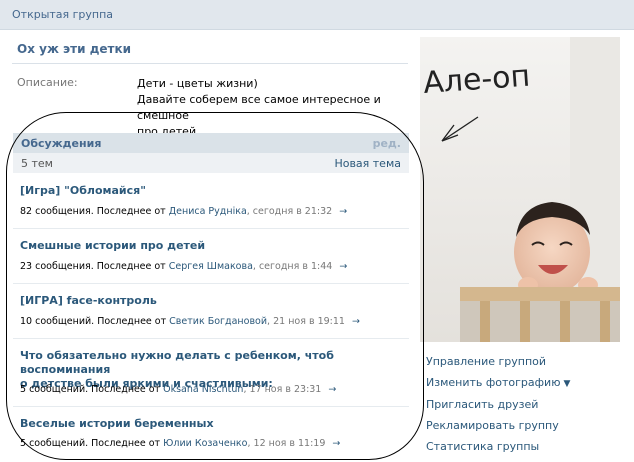 The height and width of the screenshot is (462, 634). I want to click on invite-friends-link: Пригласить друзей, so click(482, 404).